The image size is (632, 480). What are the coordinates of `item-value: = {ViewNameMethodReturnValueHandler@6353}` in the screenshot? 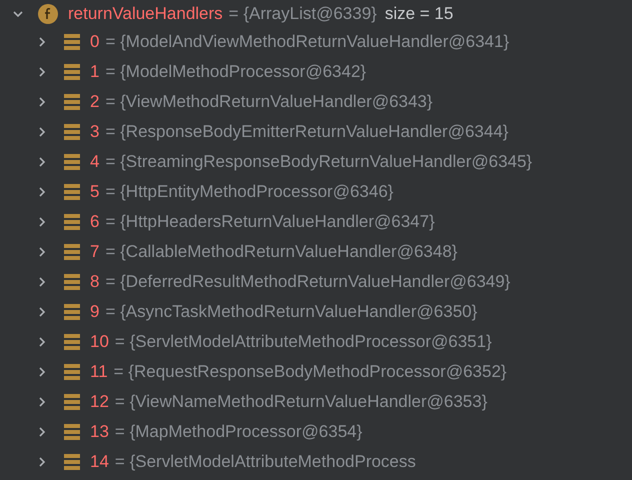 It's located at (301, 402).